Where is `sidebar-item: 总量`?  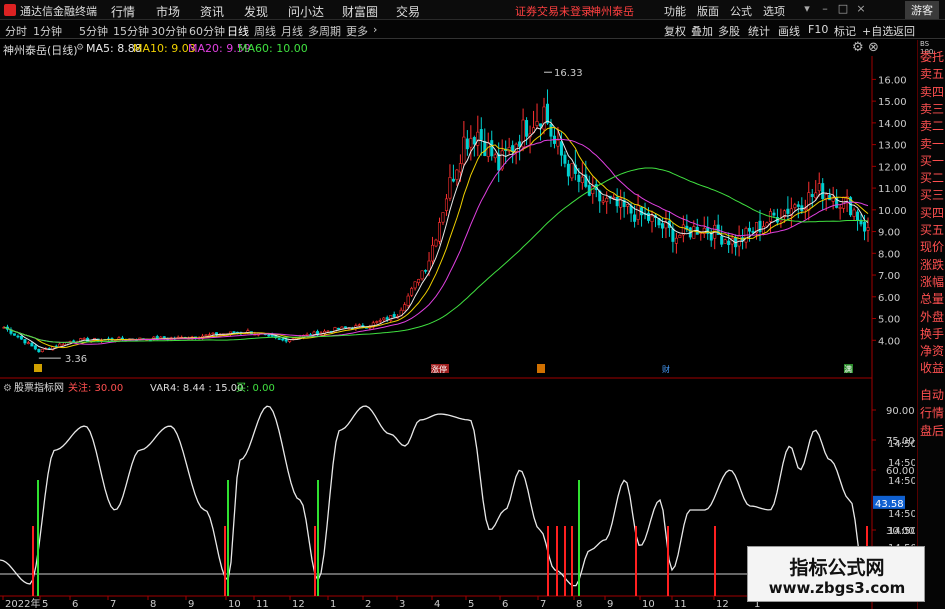 sidebar-item: 总量 is located at coordinates (932, 298).